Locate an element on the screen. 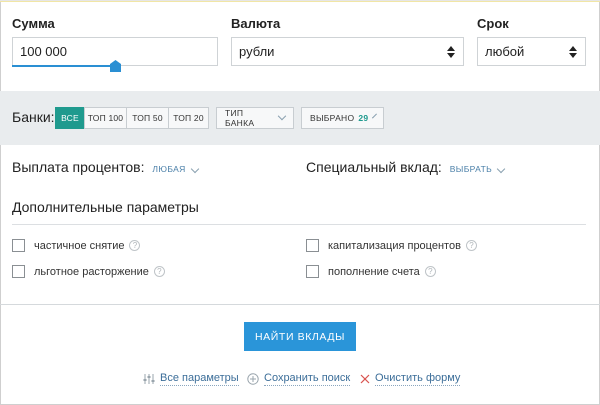  top-border is located at coordinates (300, 1).